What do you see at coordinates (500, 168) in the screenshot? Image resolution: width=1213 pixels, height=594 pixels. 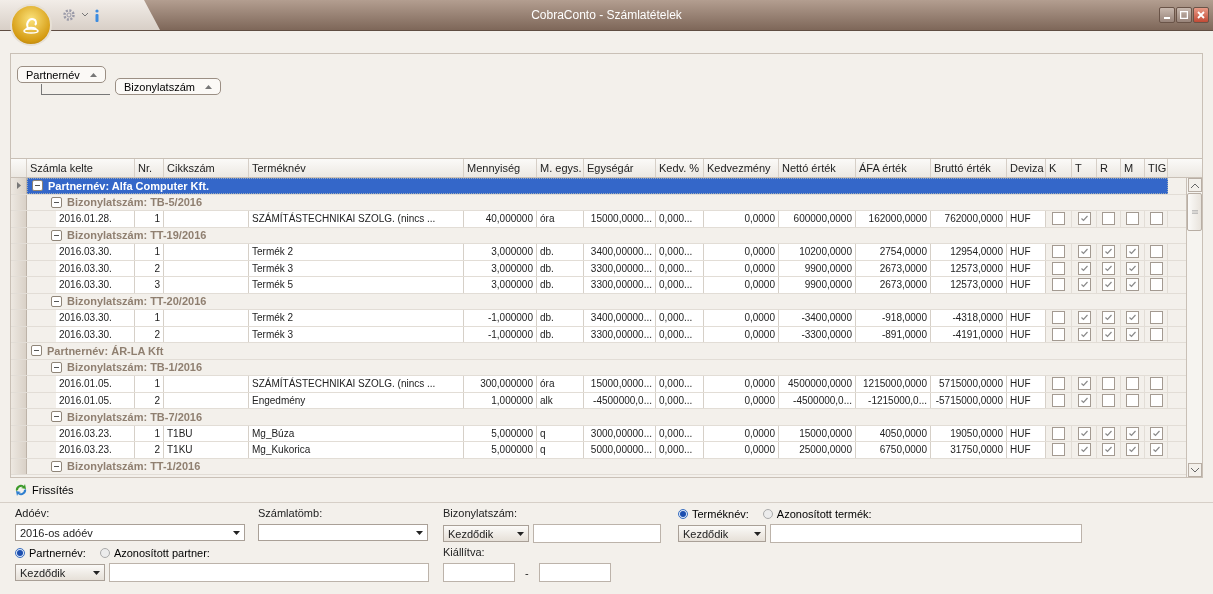 I see `column-header: Mennyiség` at bounding box center [500, 168].